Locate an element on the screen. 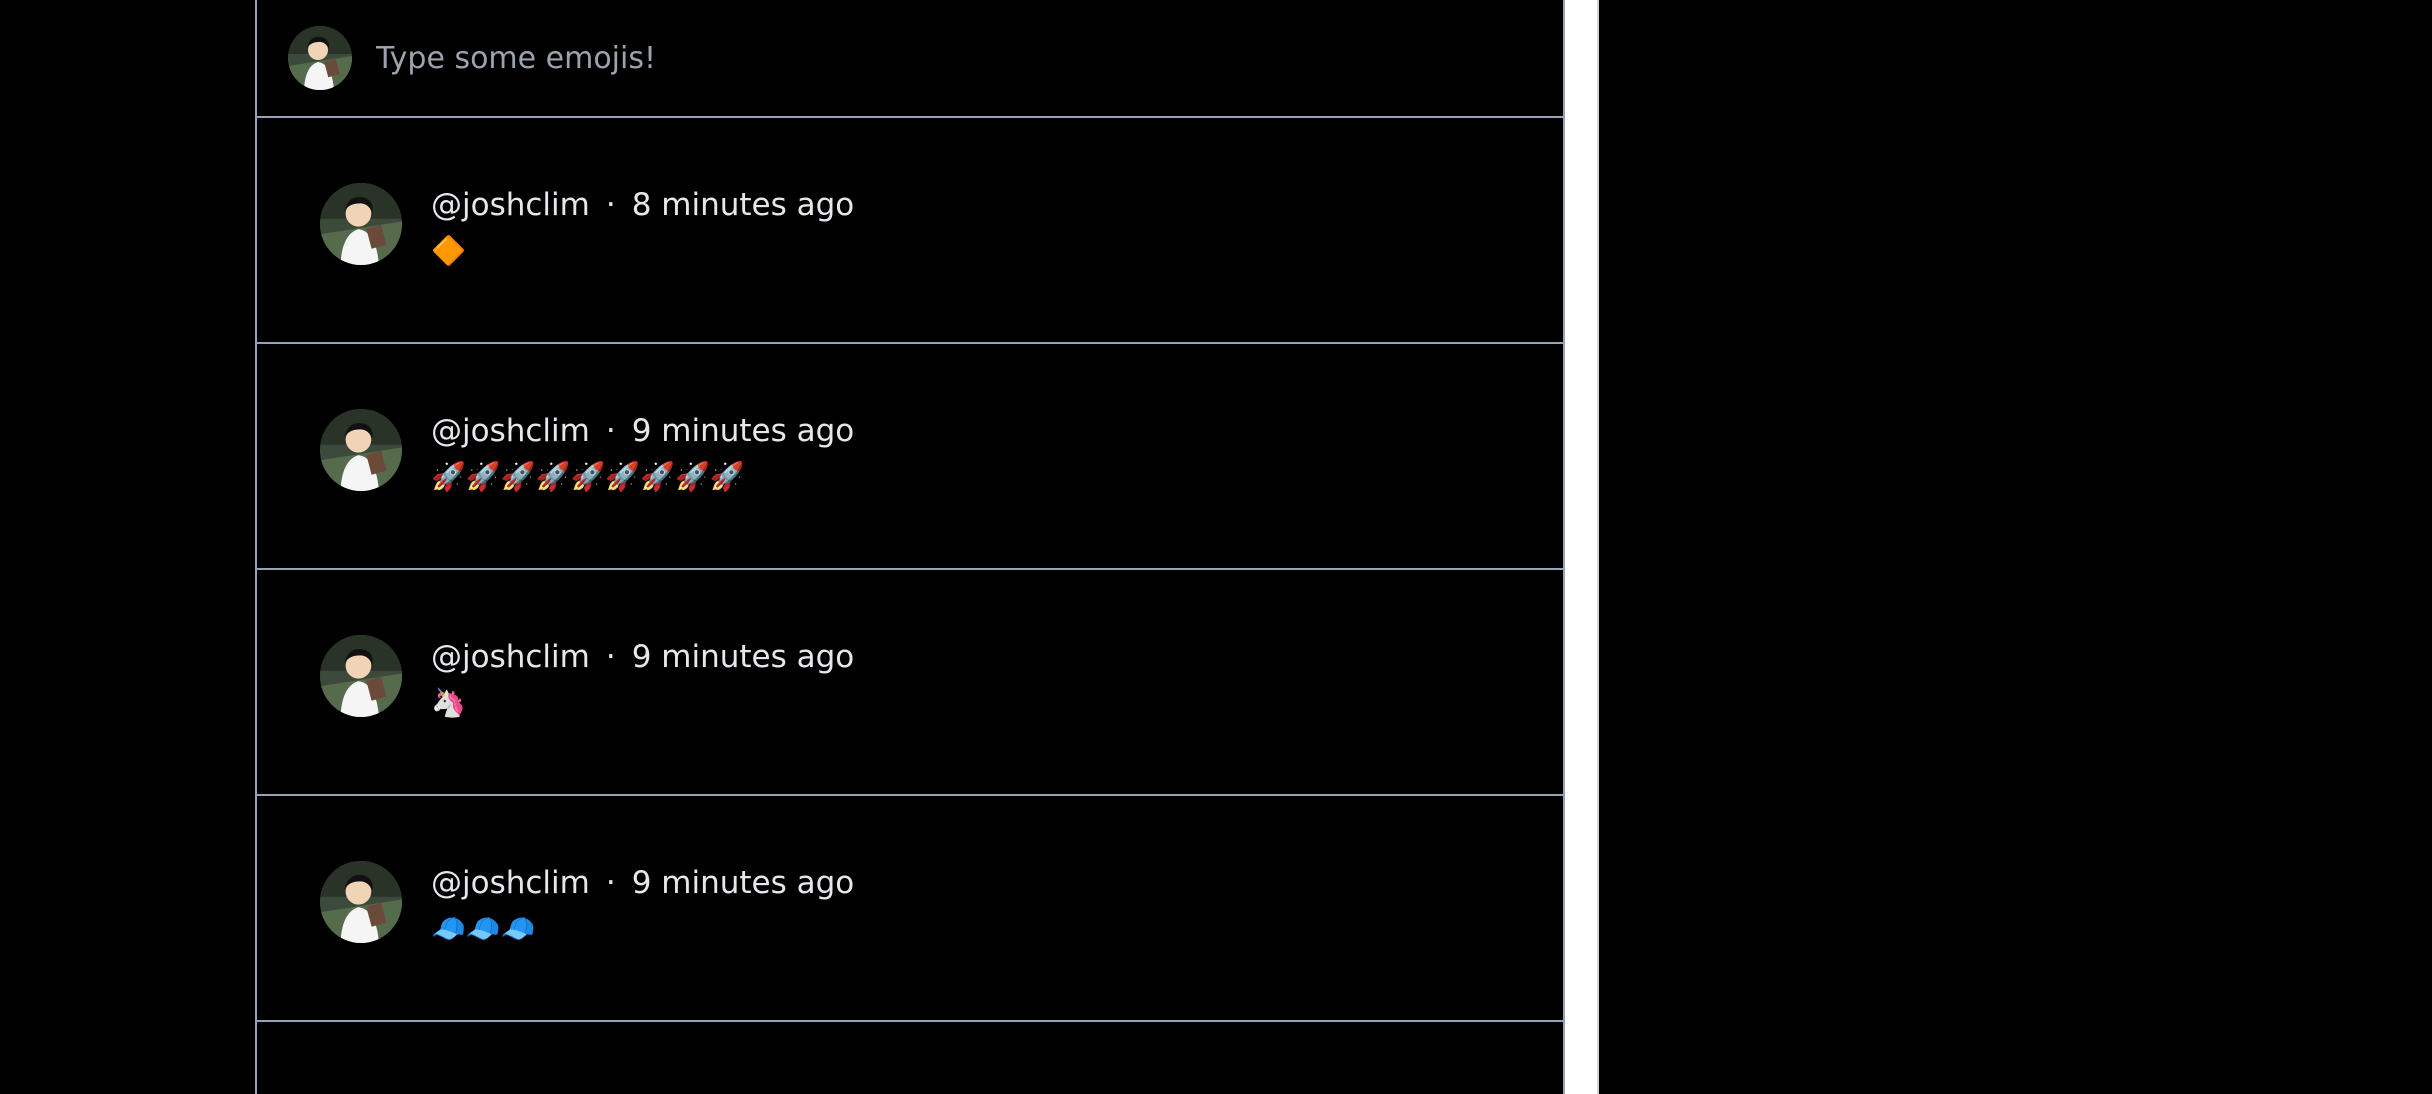 The width and height of the screenshot is (2432, 1094). post-item: @joshclim · 8 minutes ago 🔶 is located at coordinates (910, 231).